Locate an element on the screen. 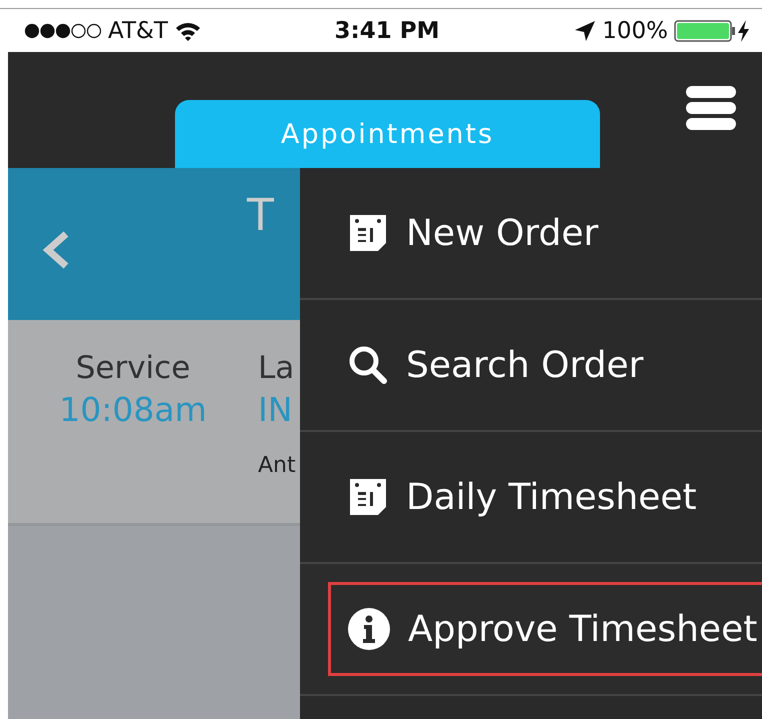 The height and width of the screenshot is (719, 762). signal-icon is located at coordinates (63, 30).